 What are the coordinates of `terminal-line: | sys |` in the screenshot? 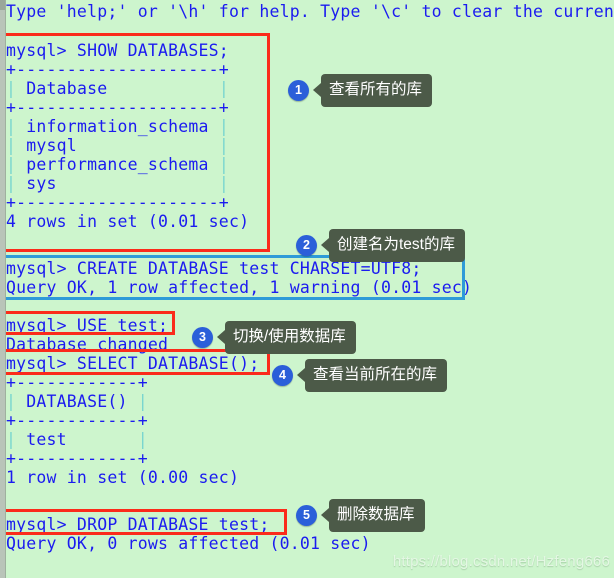 It's located at (117, 183).